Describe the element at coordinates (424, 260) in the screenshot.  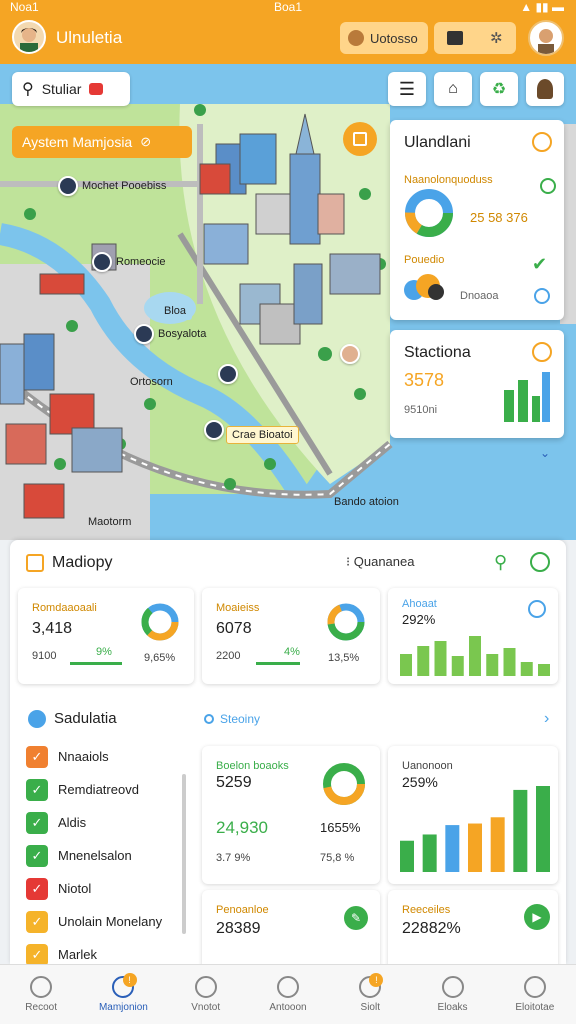
I see `section-label: Pouedio` at that location.